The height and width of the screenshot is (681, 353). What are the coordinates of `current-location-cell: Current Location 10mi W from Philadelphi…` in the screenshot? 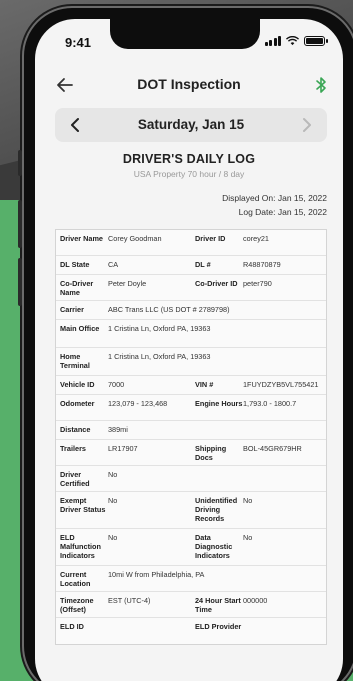 It's located at (191, 578).